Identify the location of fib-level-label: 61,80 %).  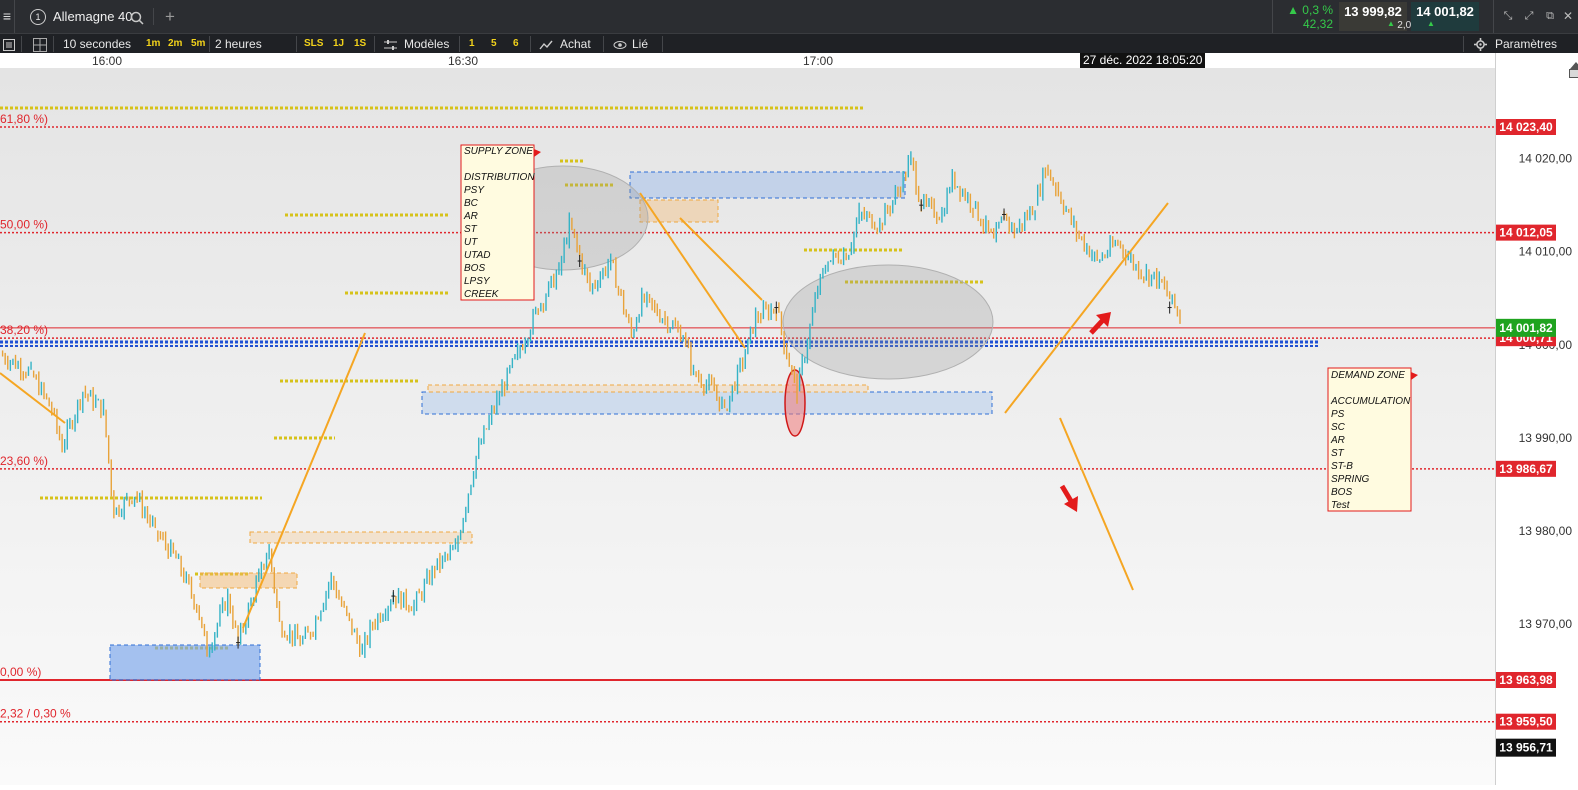
(24, 119).